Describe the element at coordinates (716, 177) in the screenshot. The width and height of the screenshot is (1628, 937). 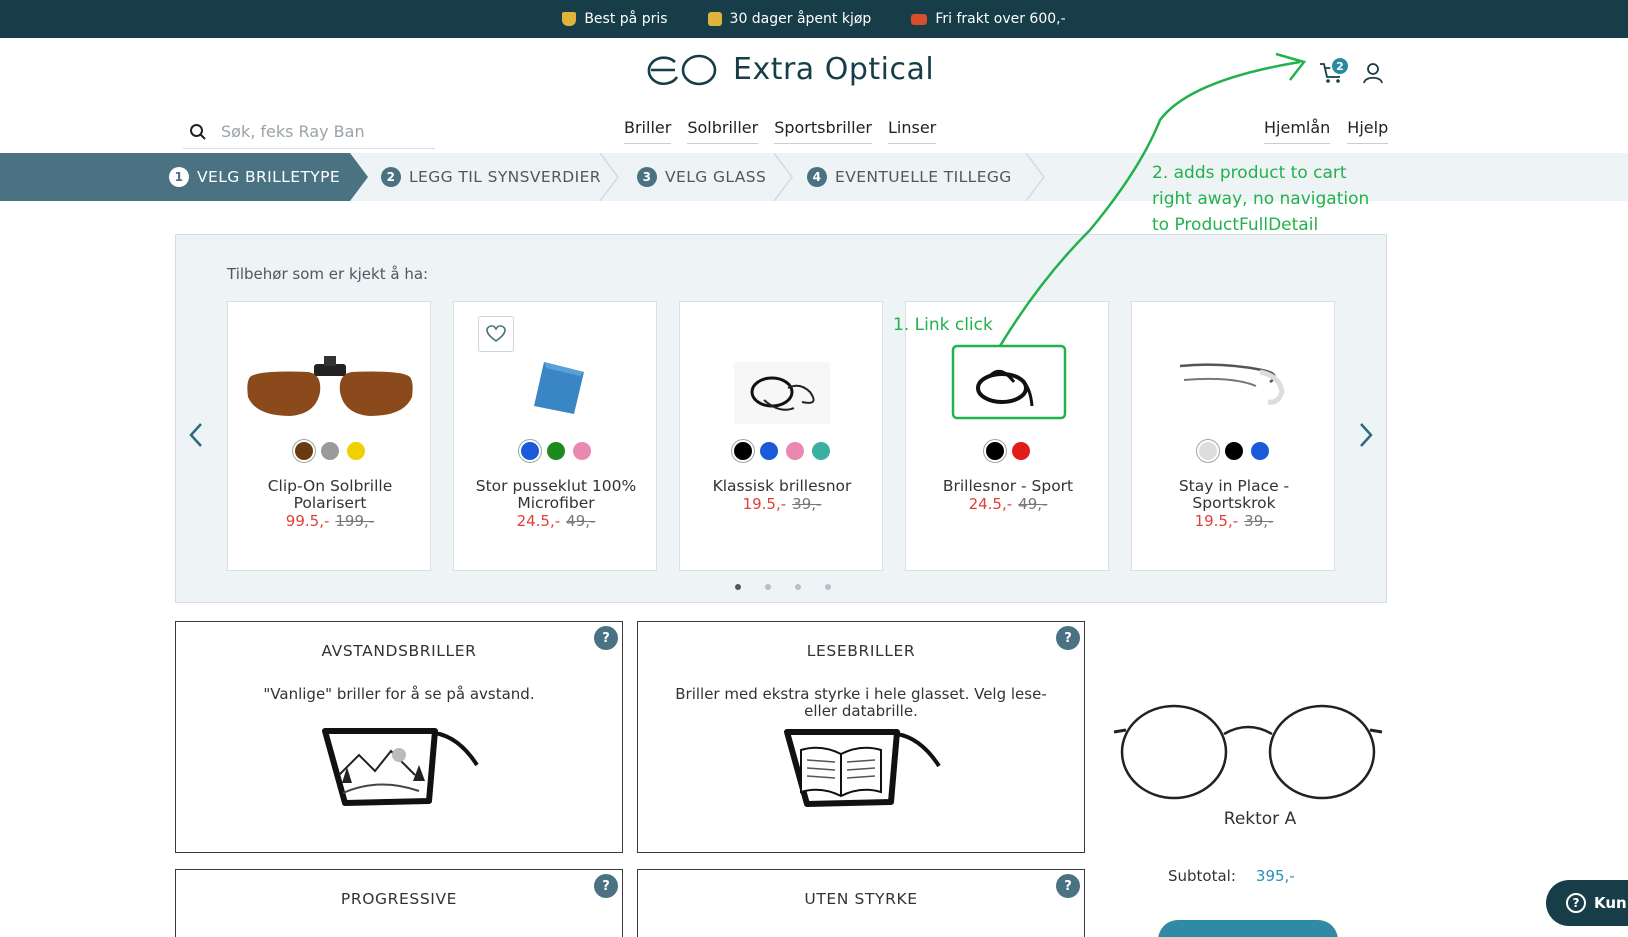
I see `step-label: VELG GLASS` at that location.